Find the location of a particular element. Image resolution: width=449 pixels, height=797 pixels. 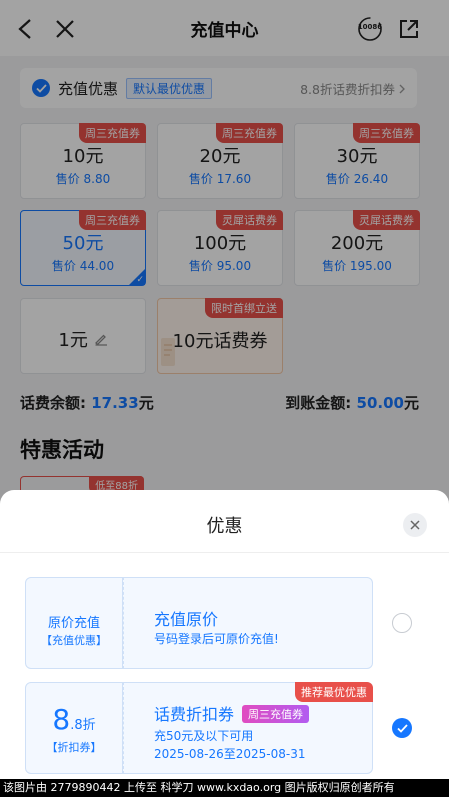

discount-small: .8折 is located at coordinates (83, 725).